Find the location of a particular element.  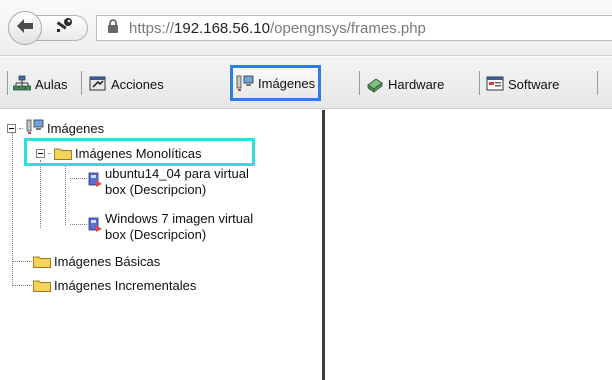

tree-image-line1: ubuntu14_04 para virtual is located at coordinates (177, 173).